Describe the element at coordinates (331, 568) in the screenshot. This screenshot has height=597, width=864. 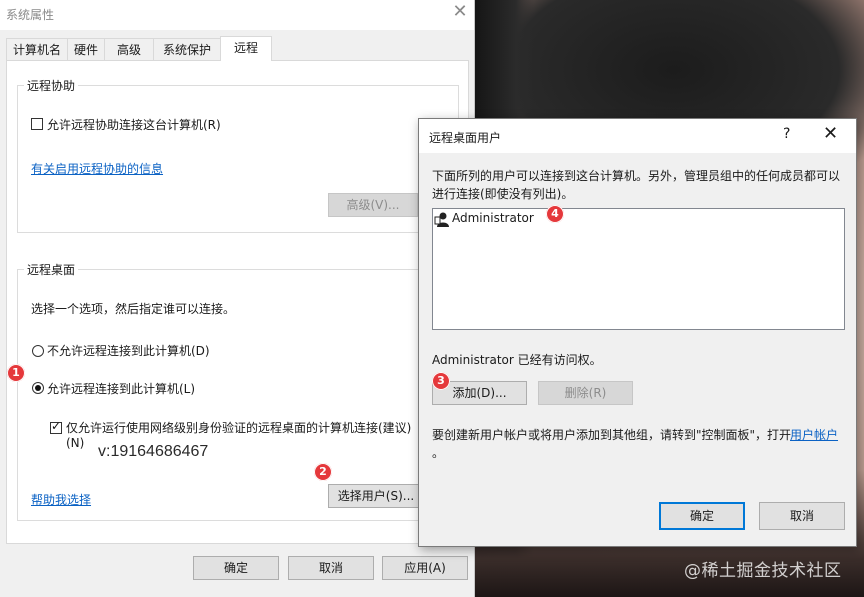
I see `cancel-button: 取消` at that location.